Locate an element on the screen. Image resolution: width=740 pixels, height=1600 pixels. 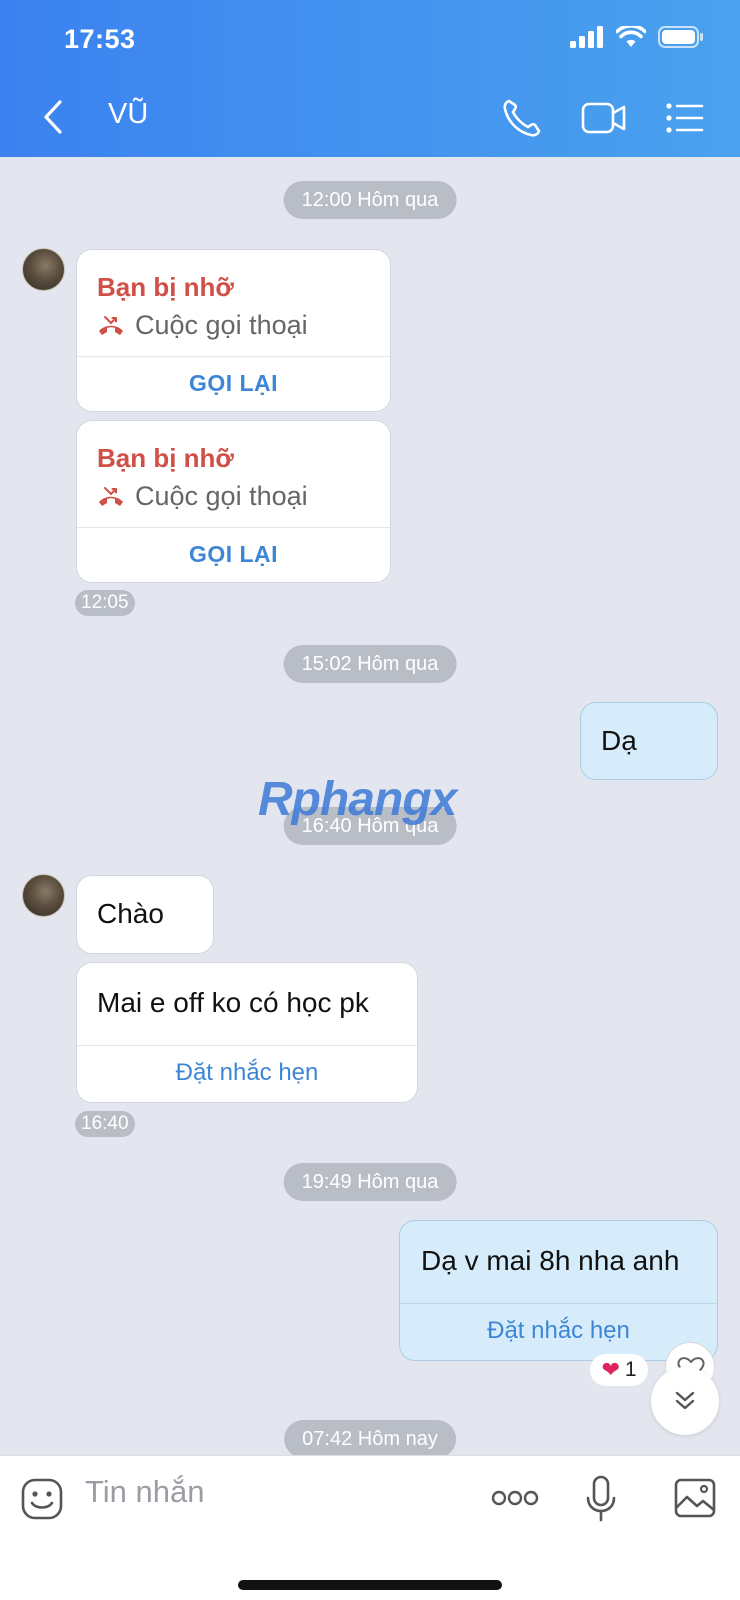
contact-name: VŨ is located at coordinates (128, 114).